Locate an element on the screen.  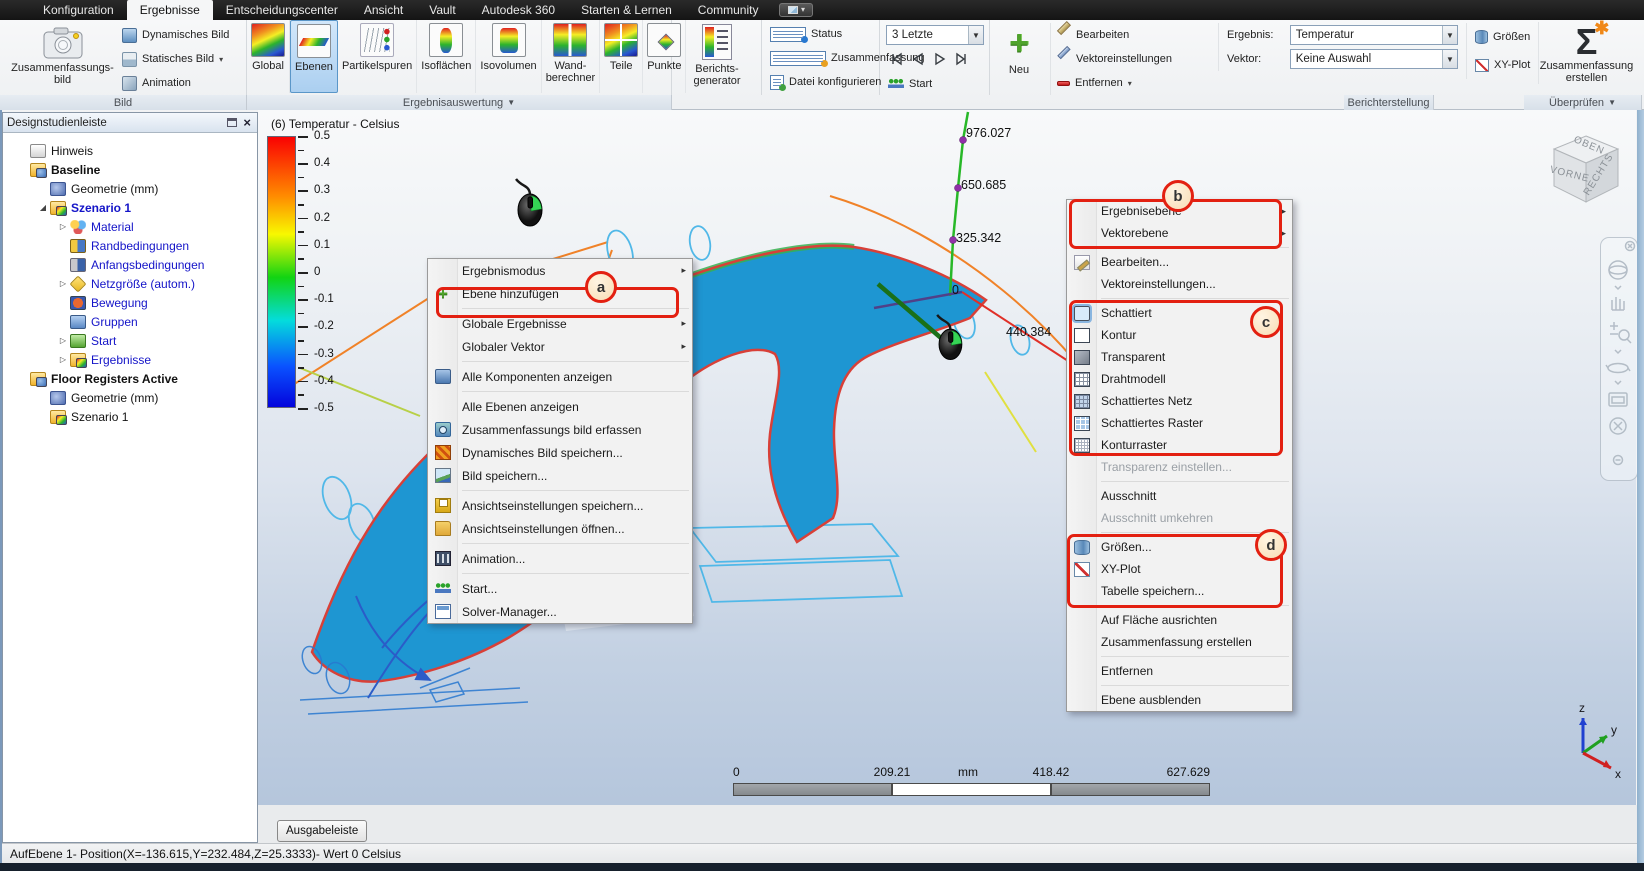
ribbon-button-isovolumen: Isovolumen is located at coordinates (509, 56).